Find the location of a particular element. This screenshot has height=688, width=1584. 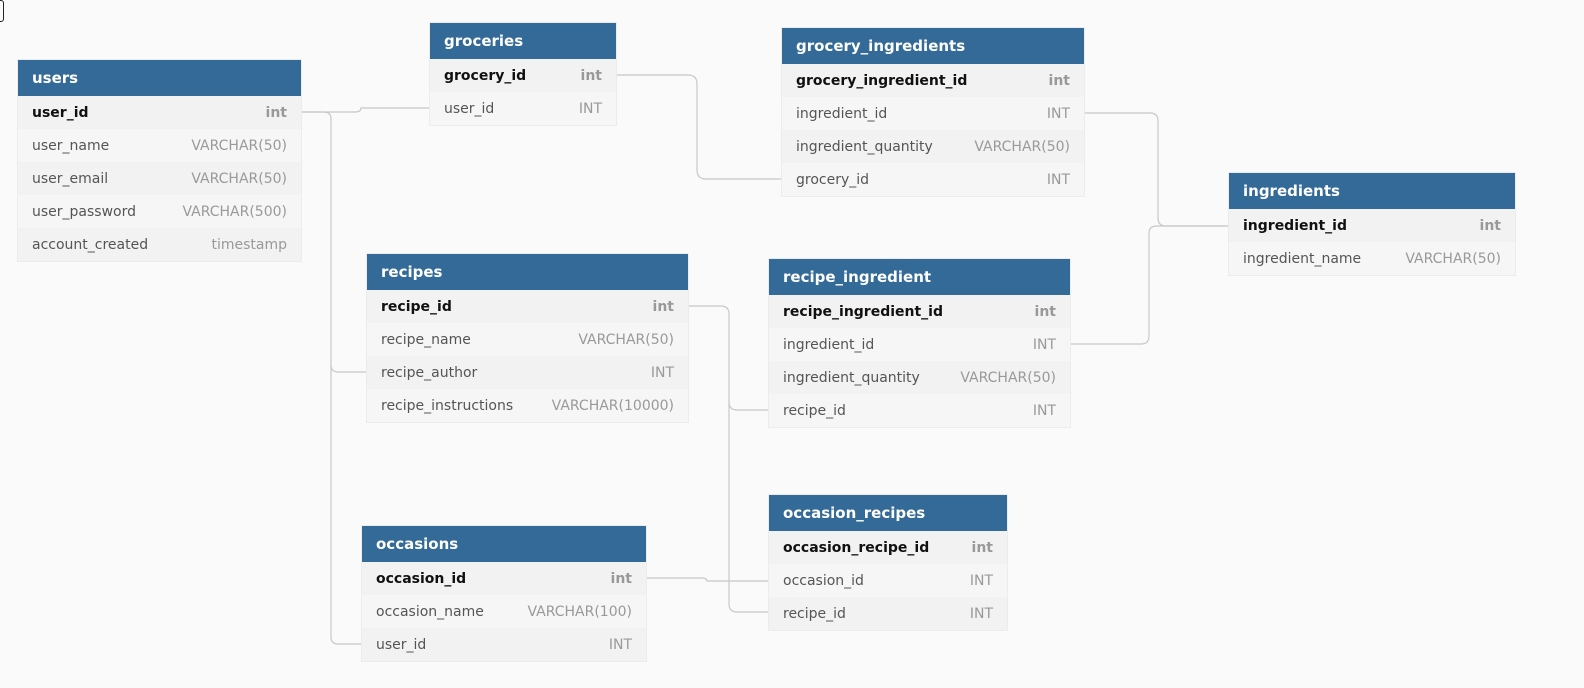

column-name: occasion_recipe_id is located at coordinates (856, 547).